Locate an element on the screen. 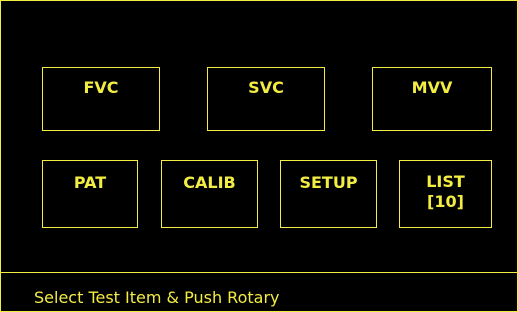 The image size is (518, 312). list-button: LIST [10] is located at coordinates (445, 194).